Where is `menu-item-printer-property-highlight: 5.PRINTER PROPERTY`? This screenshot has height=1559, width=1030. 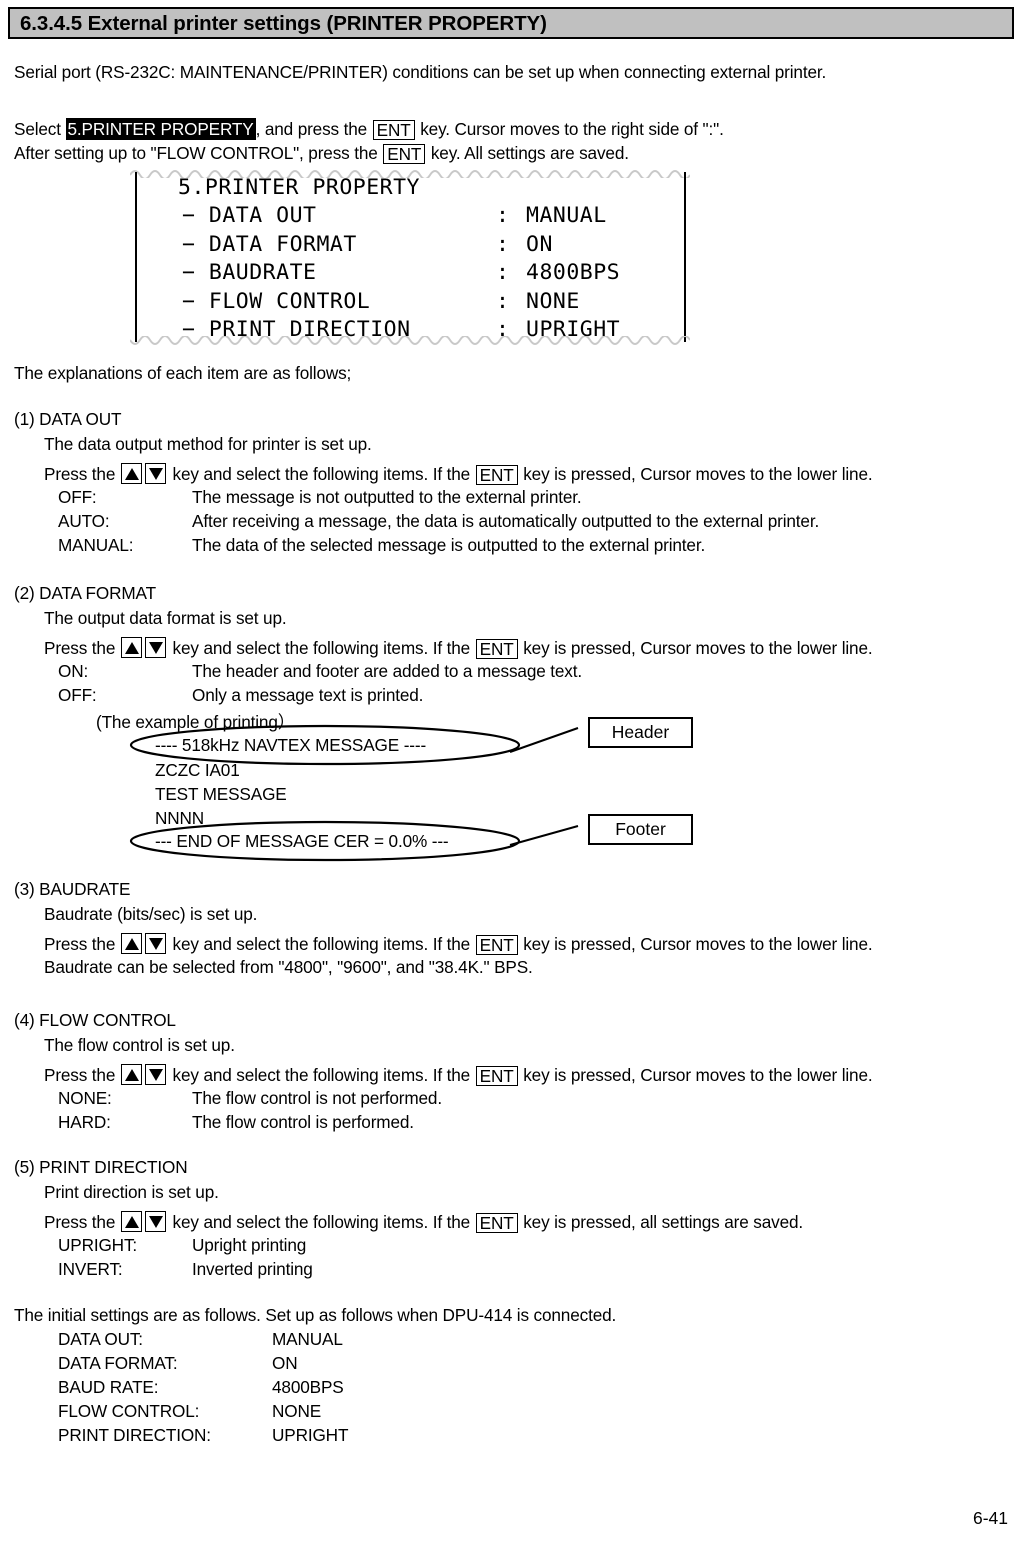
menu-item-printer-property-highlight: 5.PRINTER PROPERTY is located at coordinates (160, 129).